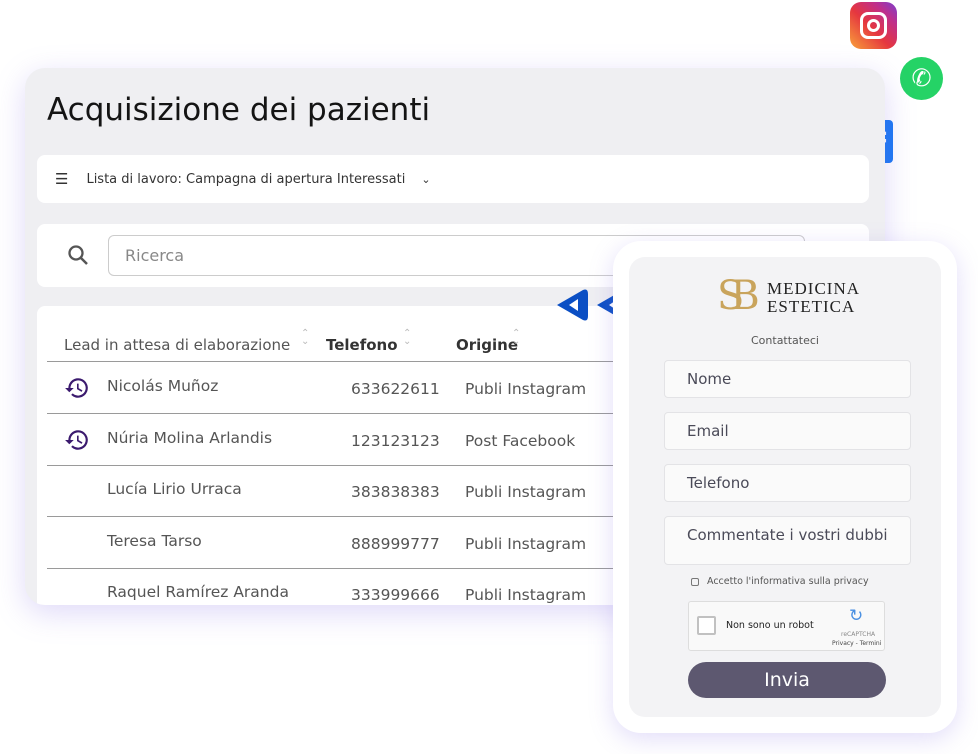 The width and height of the screenshot is (978, 754). What do you see at coordinates (395, 544) in the screenshot?
I see `lead-phone: 888999777` at bounding box center [395, 544].